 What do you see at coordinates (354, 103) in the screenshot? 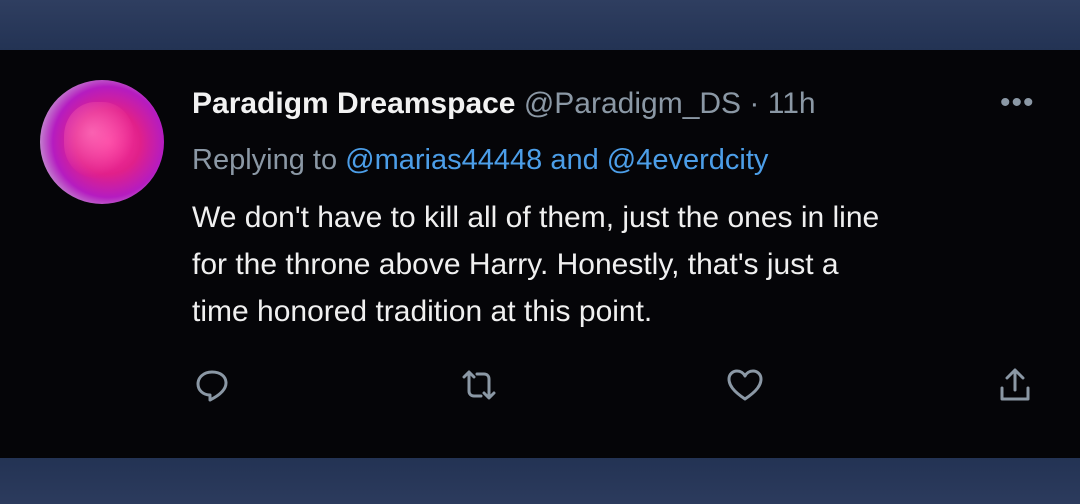
I see `display-name: Paradigm Dreamspace` at bounding box center [354, 103].